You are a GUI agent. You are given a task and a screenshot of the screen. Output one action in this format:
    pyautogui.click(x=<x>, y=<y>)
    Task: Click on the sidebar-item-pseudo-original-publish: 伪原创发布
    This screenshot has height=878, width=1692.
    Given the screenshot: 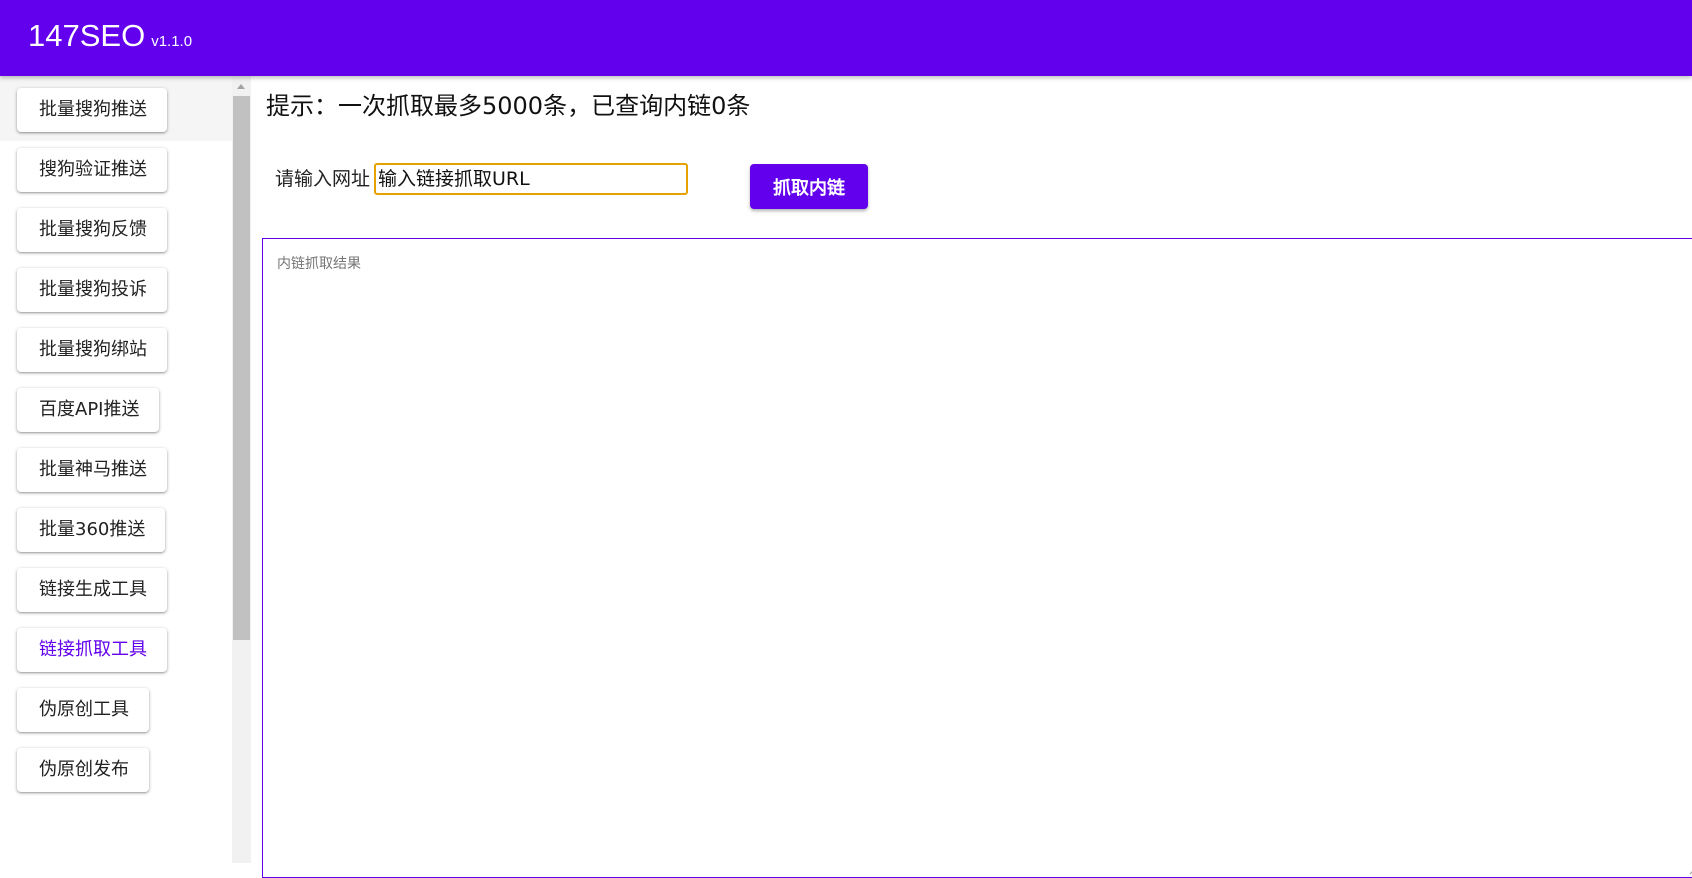 What is the action you would take?
    pyautogui.click(x=116, y=768)
    